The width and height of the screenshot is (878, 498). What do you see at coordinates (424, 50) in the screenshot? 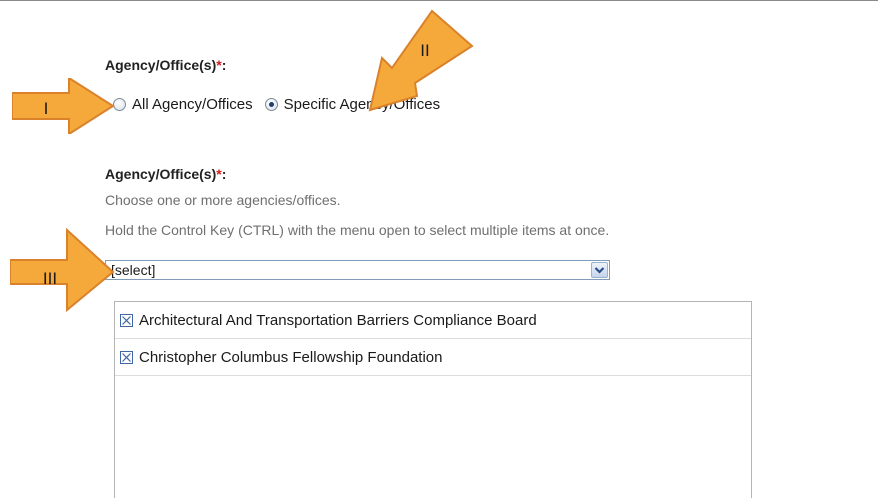
I see `callout-label-ii: II` at bounding box center [424, 50].